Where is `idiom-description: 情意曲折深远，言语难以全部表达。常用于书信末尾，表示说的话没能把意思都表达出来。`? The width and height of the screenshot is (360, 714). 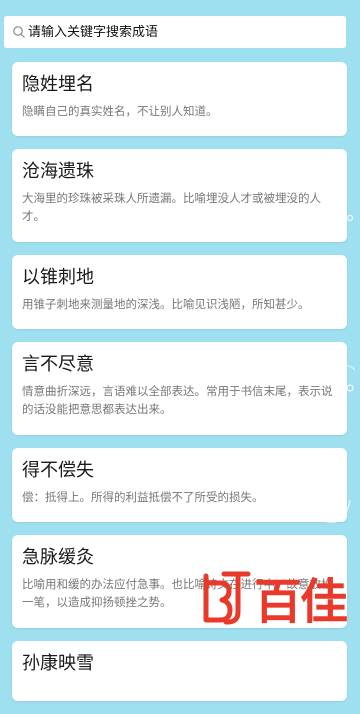
idiom-description: 情意曲折深远，言语难以全部表达。常用于书信末尾，表示说的话没能把意思都表达出来。 is located at coordinates (177, 400).